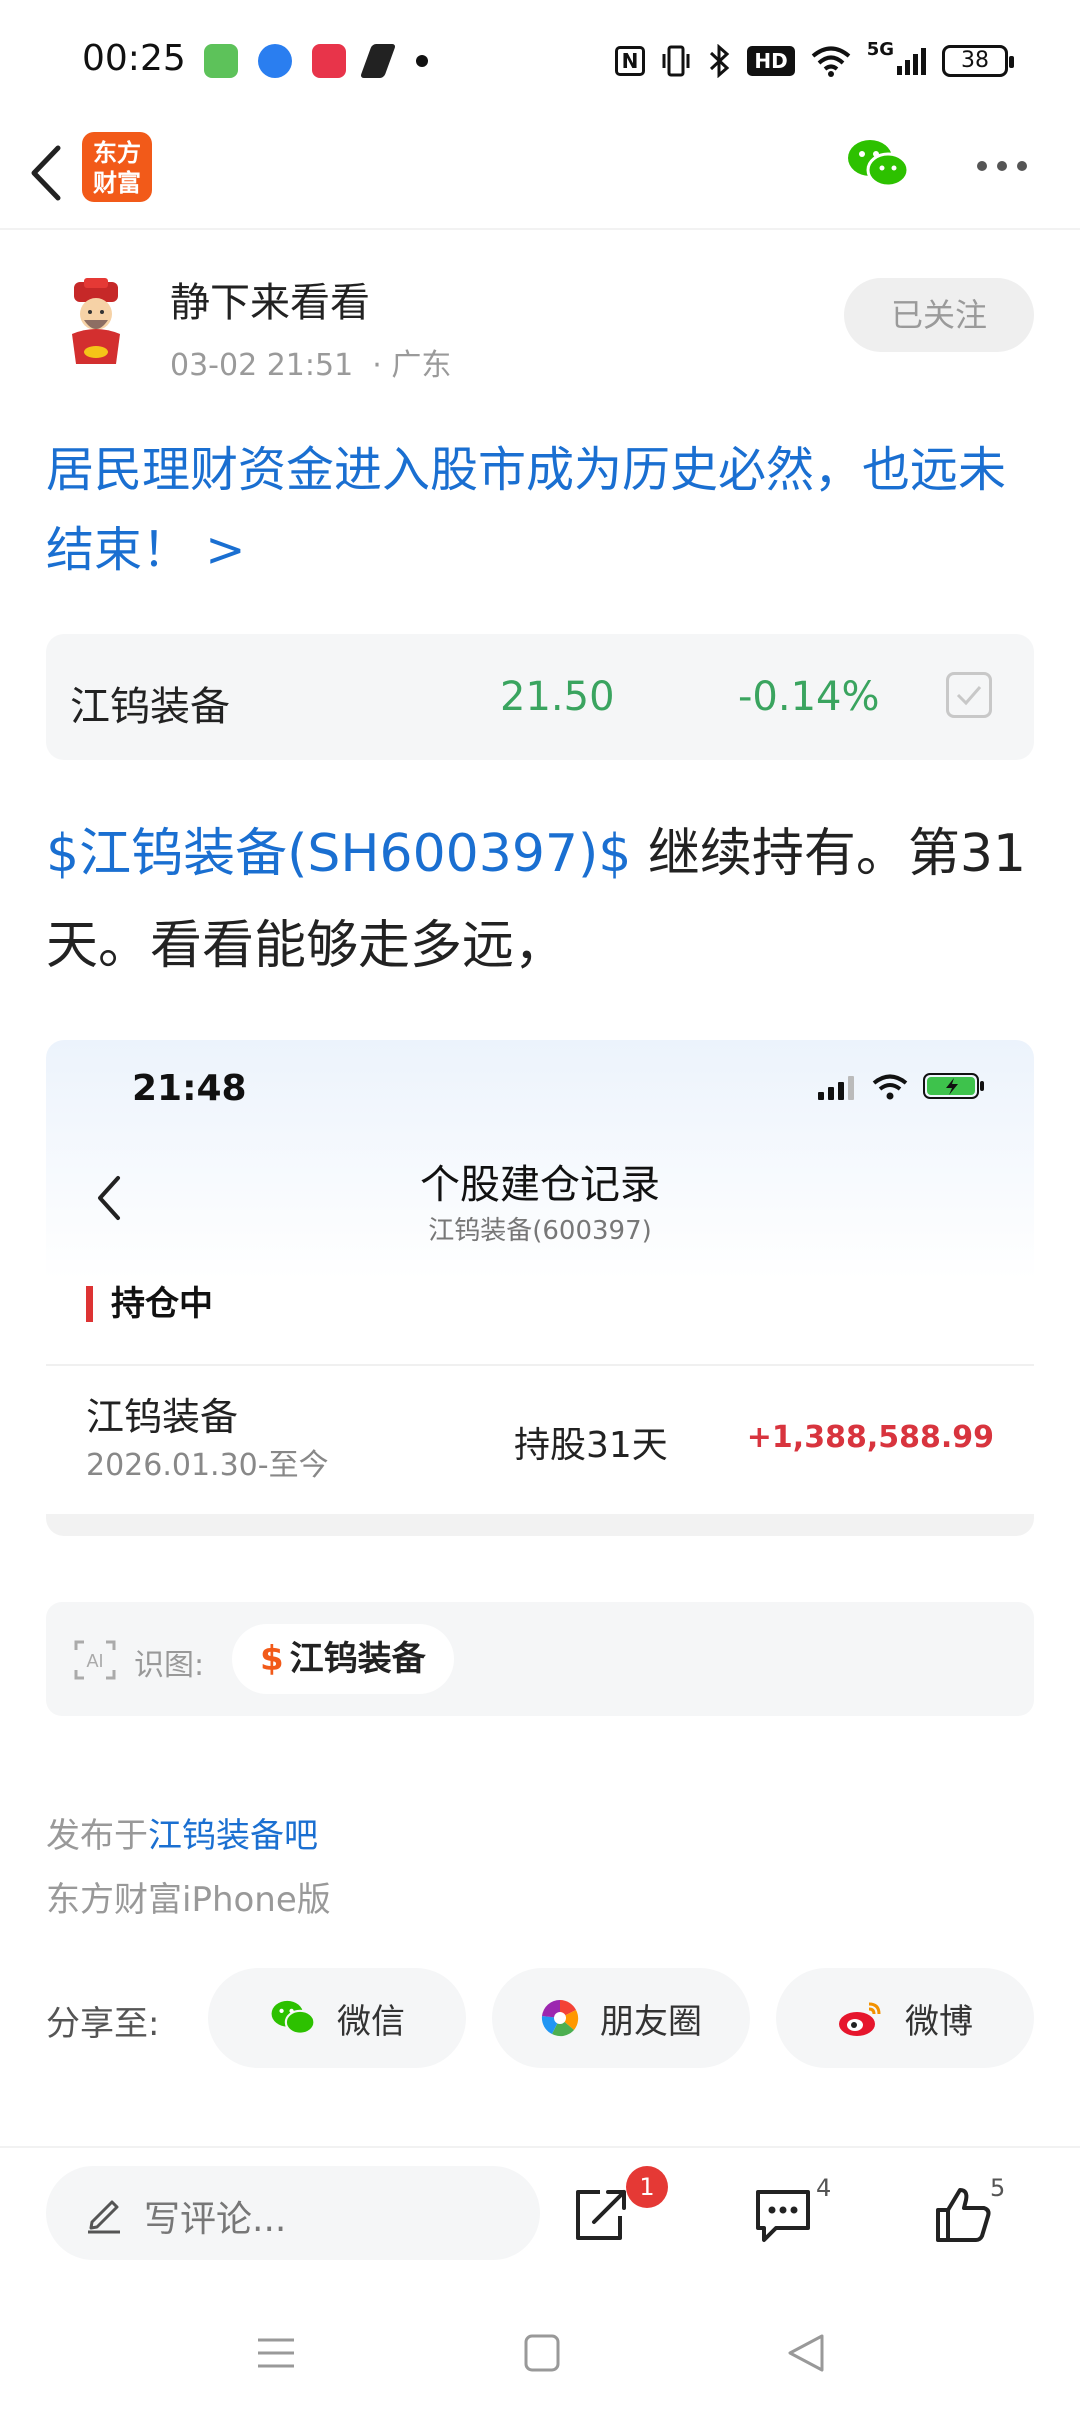 The height and width of the screenshot is (2412, 1080). I want to click on more-options-button, so click(1002, 166).